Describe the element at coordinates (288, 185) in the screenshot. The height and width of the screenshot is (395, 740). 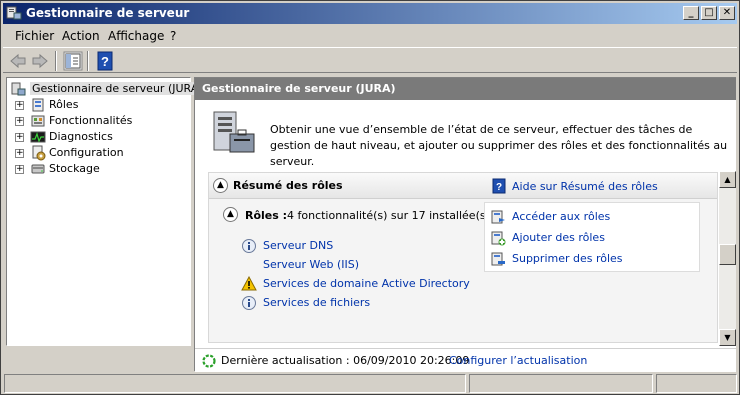
I see `roles-summary-title: Résumé des rôles` at that location.